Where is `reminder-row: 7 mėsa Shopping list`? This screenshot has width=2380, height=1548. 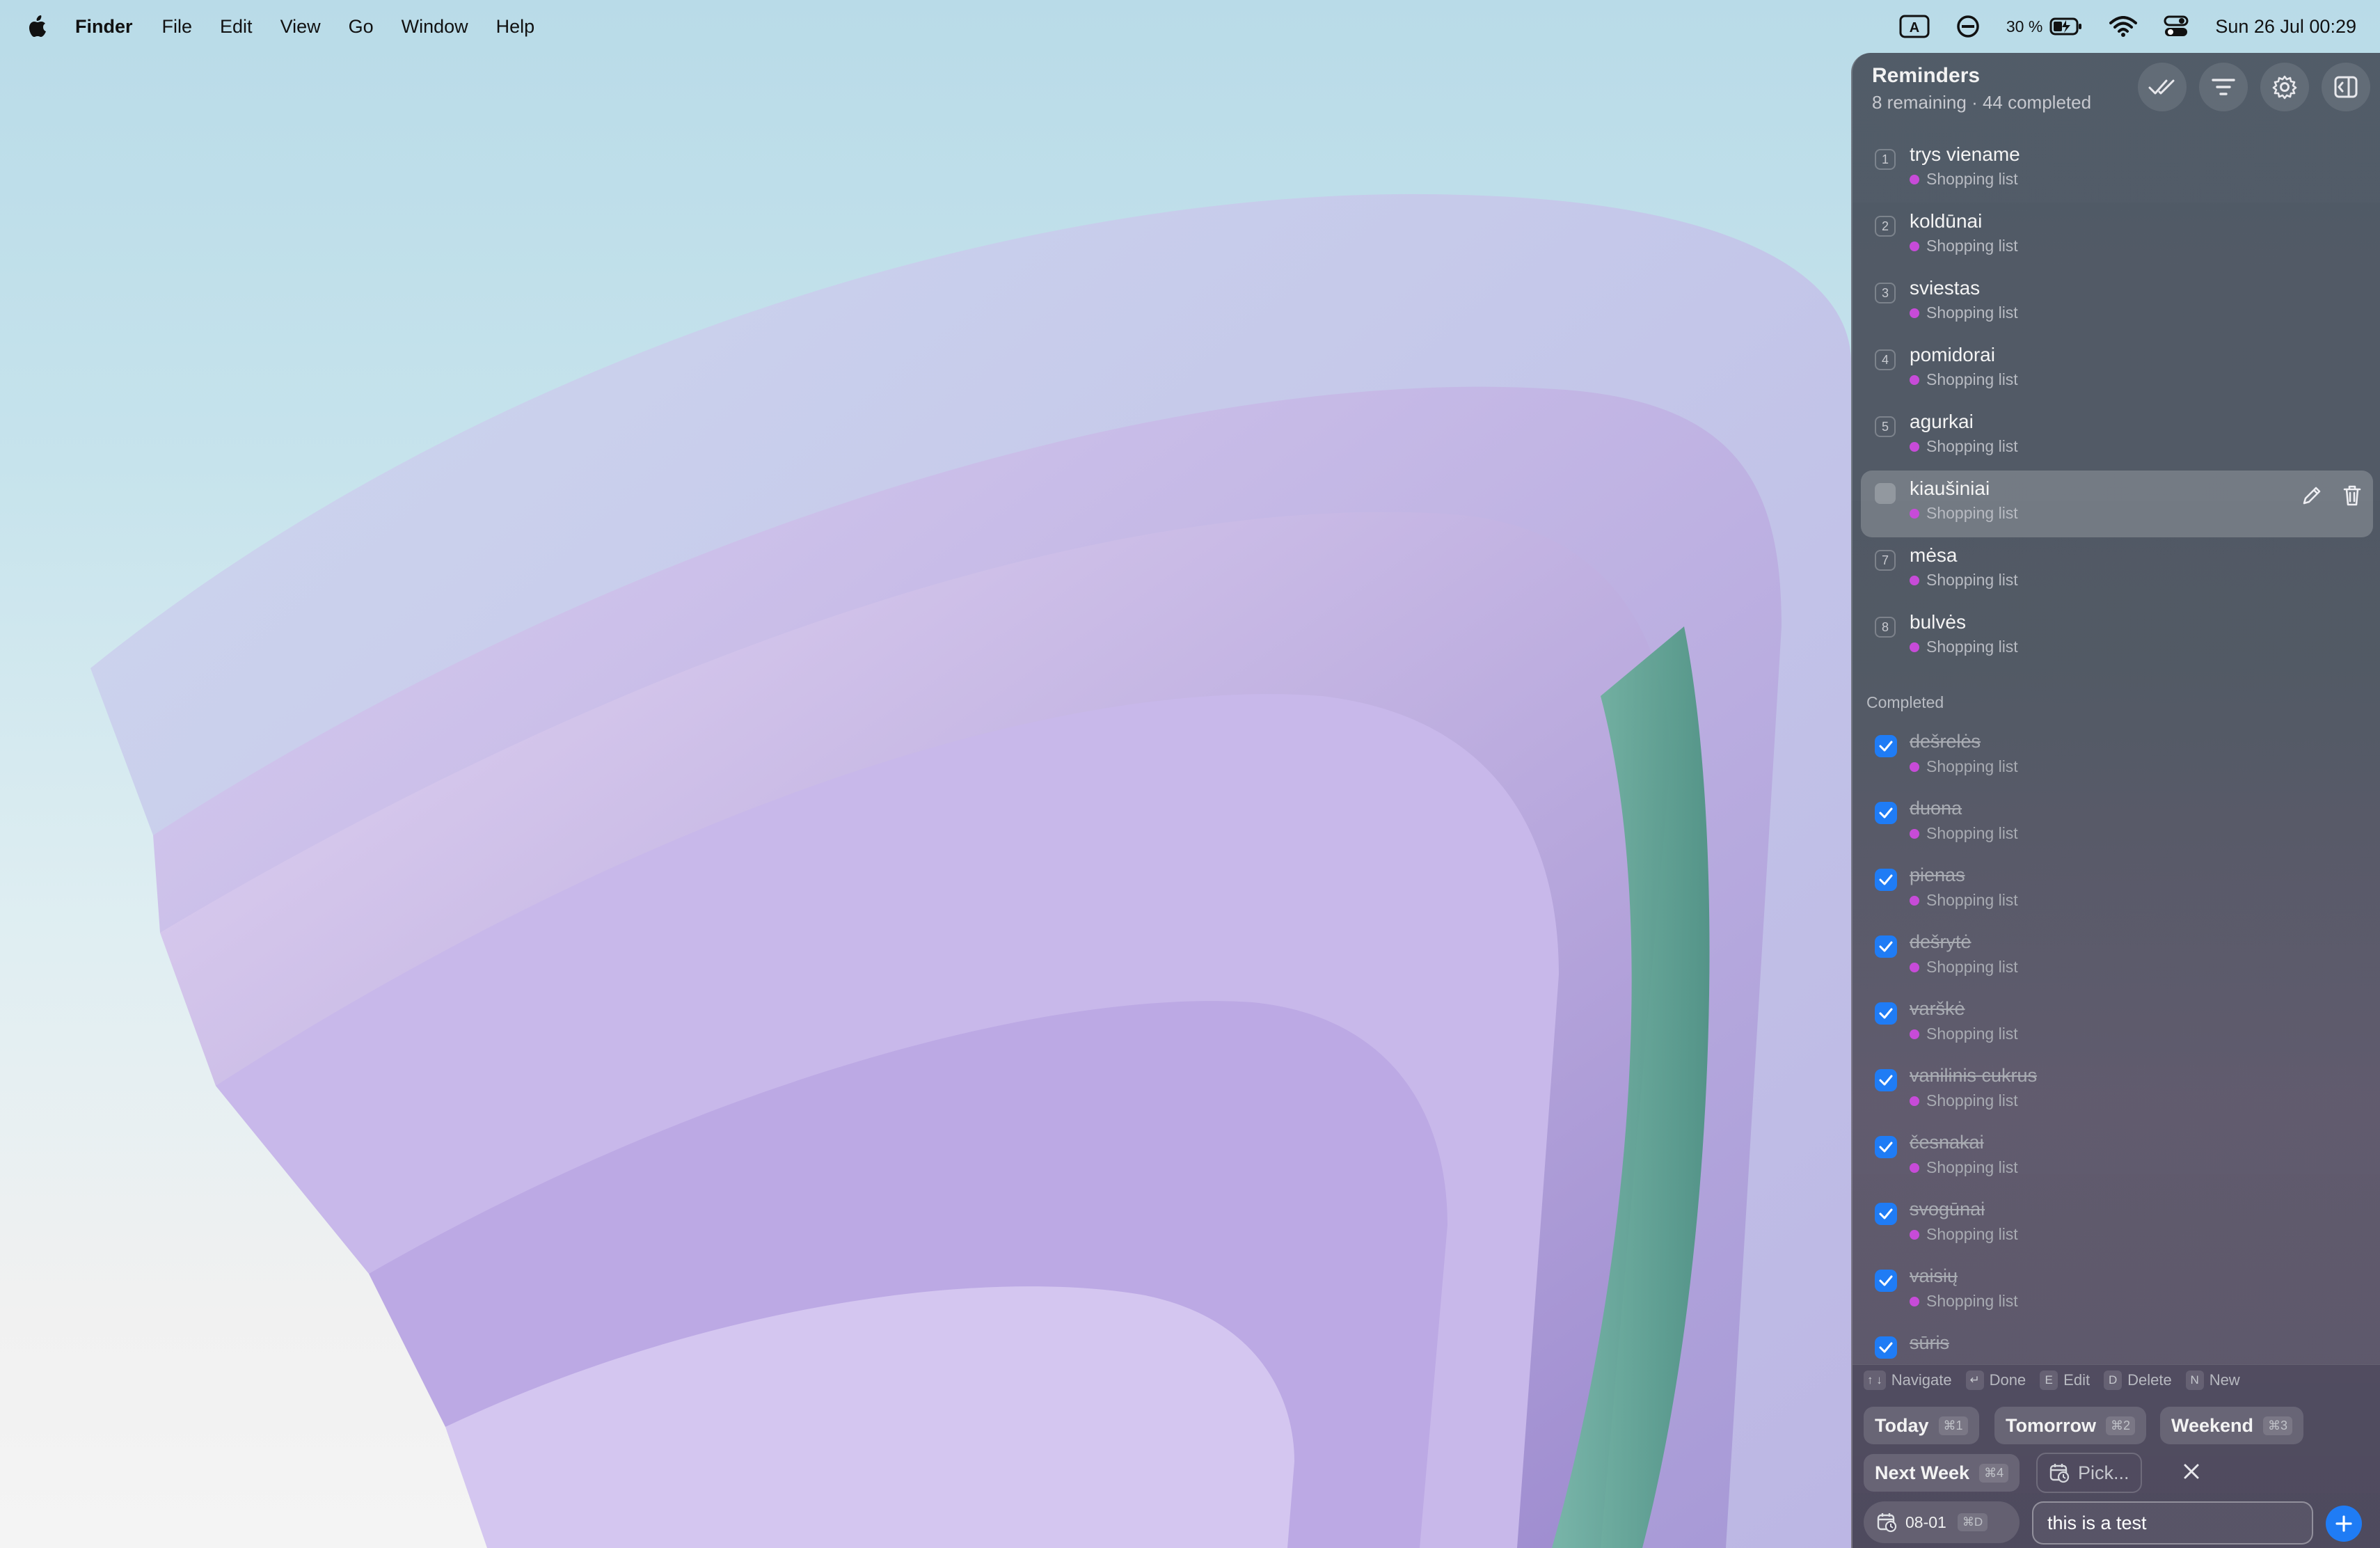
reminder-row: 7 mėsa Shopping list is located at coordinates (2117, 570).